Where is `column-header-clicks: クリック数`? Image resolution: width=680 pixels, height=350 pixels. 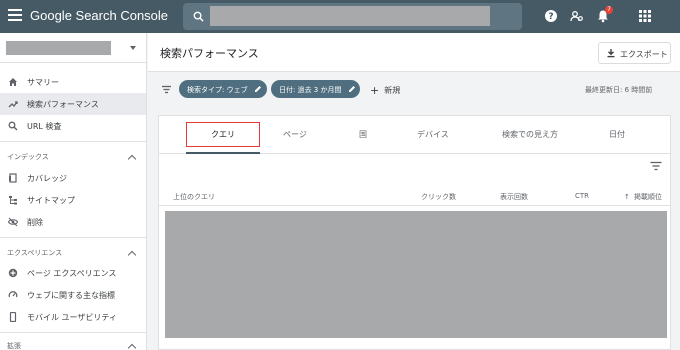
column-header-clicks: クリック数 is located at coordinates (438, 197).